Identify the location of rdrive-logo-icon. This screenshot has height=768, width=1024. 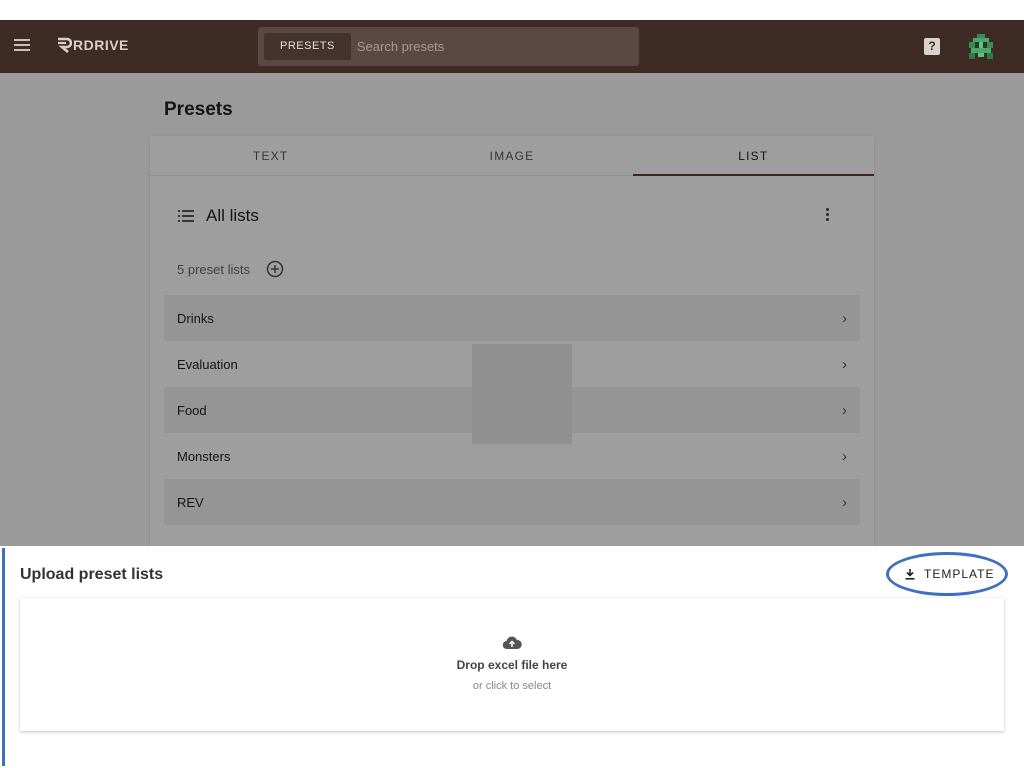
(65, 45).